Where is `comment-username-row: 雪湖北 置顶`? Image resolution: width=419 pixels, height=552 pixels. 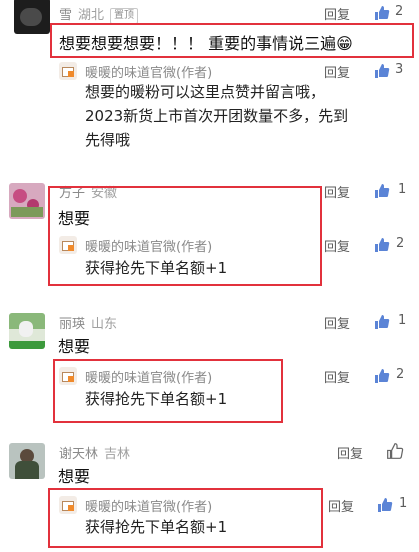
comment-username-row: 雪湖北 置顶 is located at coordinates (99, 14).